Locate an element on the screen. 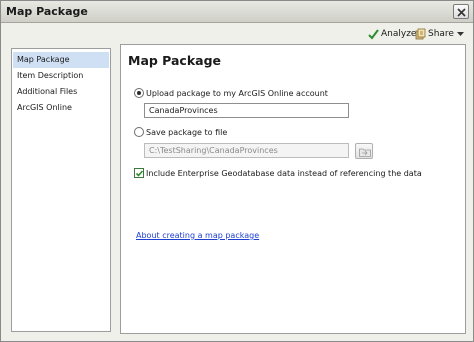 Image resolution: width=474 pixels, height=342 pixels. sidebar-item-arcgis-online: ArcGIS Online is located at coordinates (61, 108).